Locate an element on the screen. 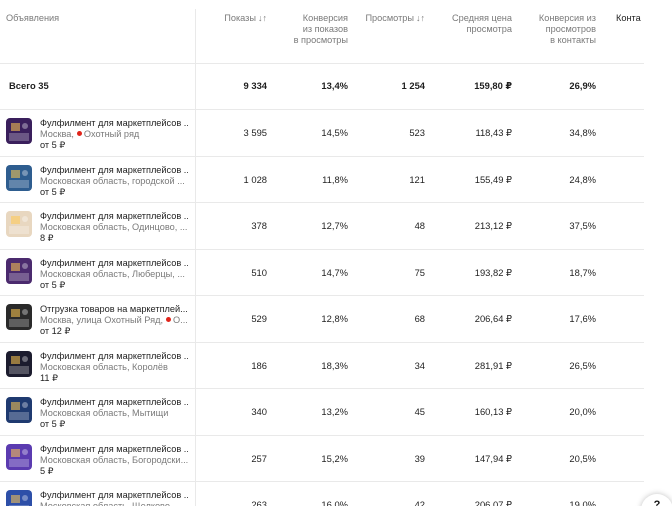  cell-conversion-contacts: 18,7% is located at coordinates (582, 272).